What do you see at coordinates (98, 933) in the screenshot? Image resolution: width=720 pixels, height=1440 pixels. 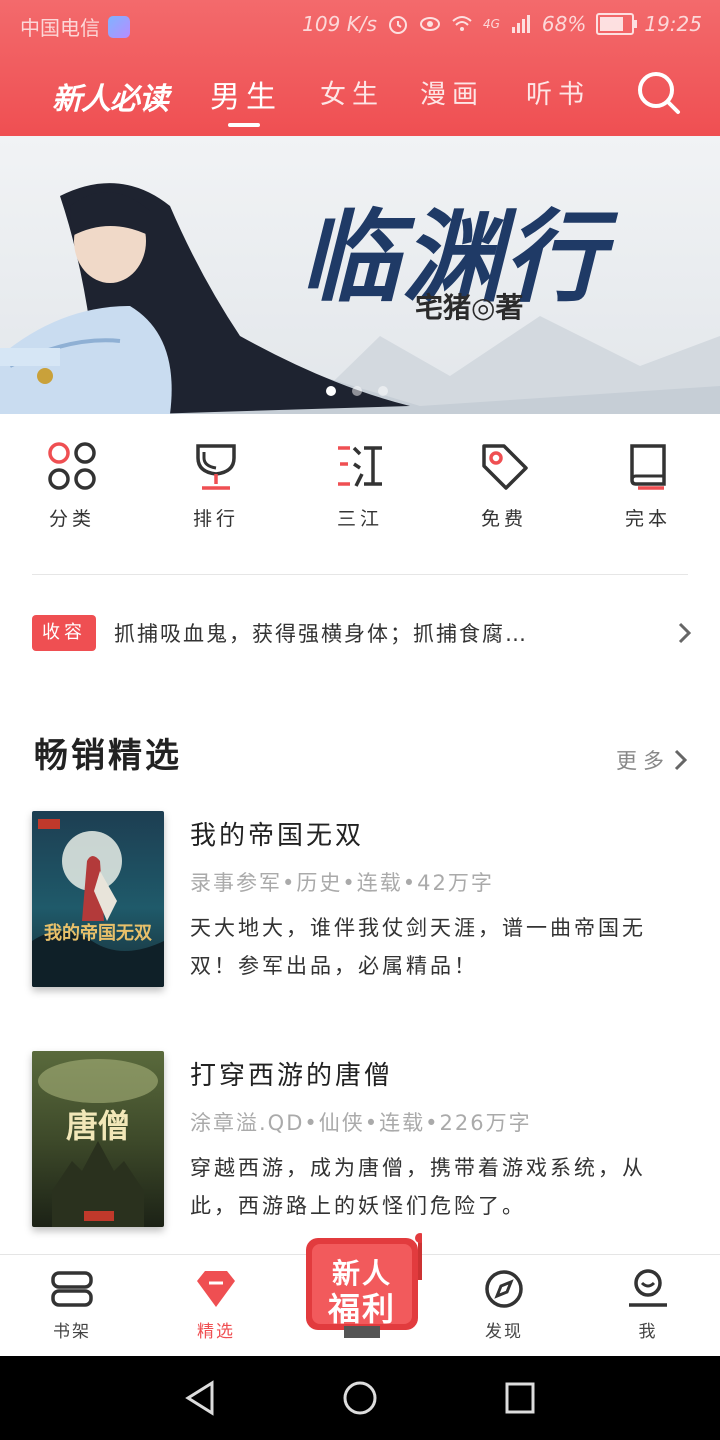 I see `cover-title: 我的帝国无双` at bounding box center [98, 933].